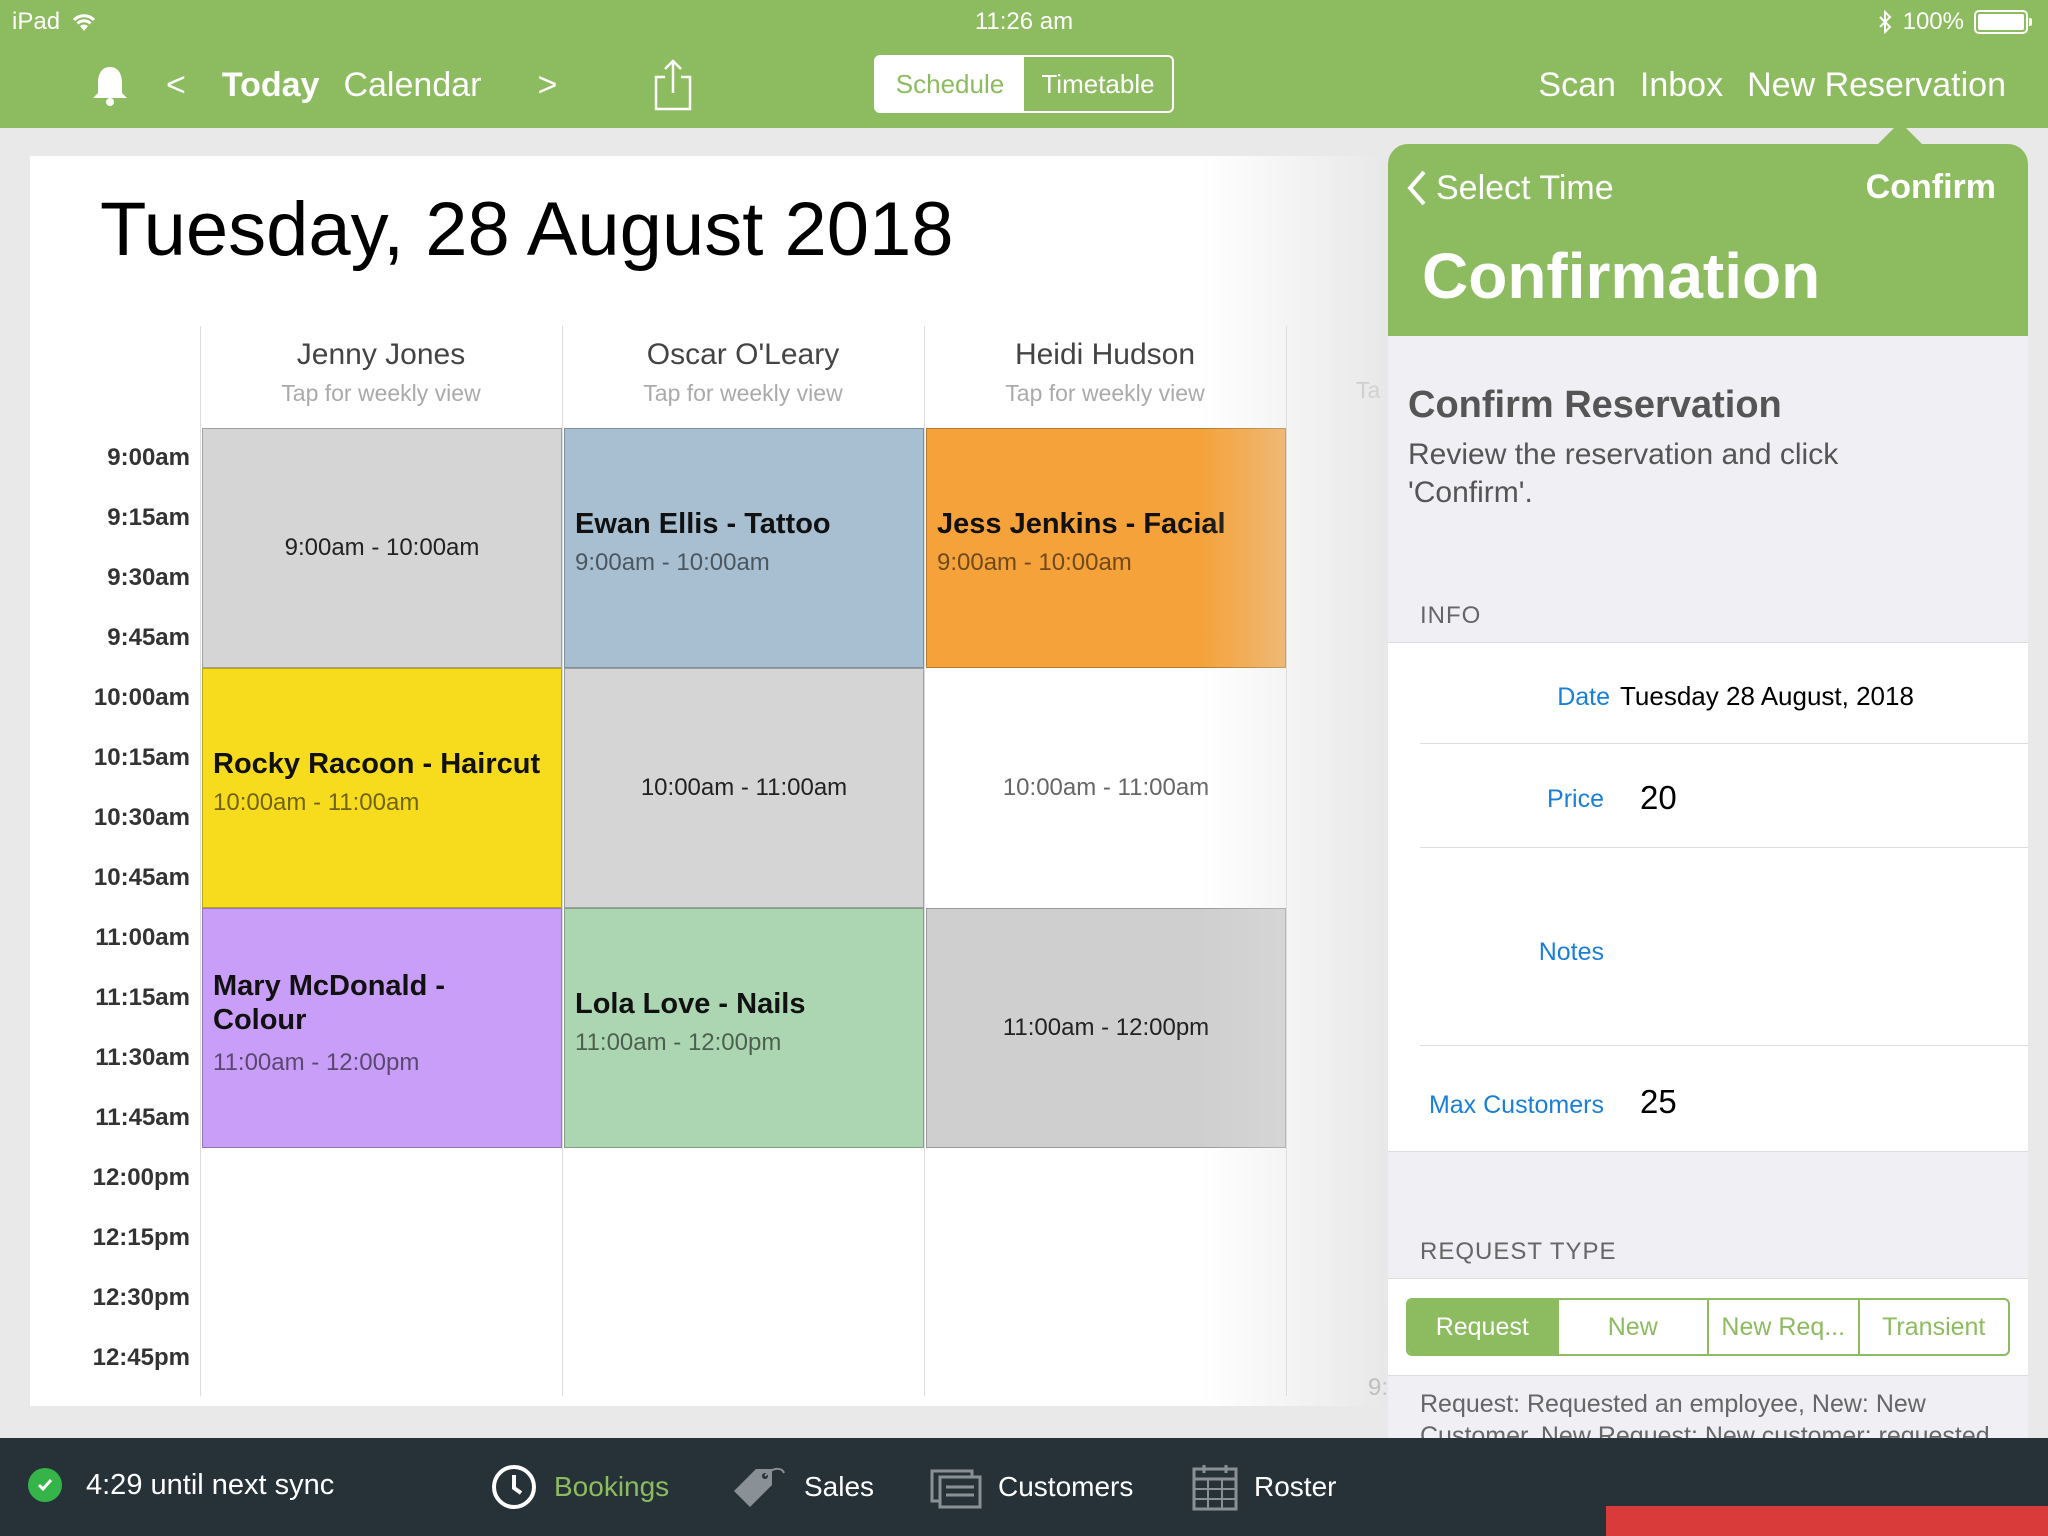  What do you see at coordinates (377, 764) in the screenshot?
I see `booking-title: Rocky Racoon - Haircut` at bounding box center [377, 764].